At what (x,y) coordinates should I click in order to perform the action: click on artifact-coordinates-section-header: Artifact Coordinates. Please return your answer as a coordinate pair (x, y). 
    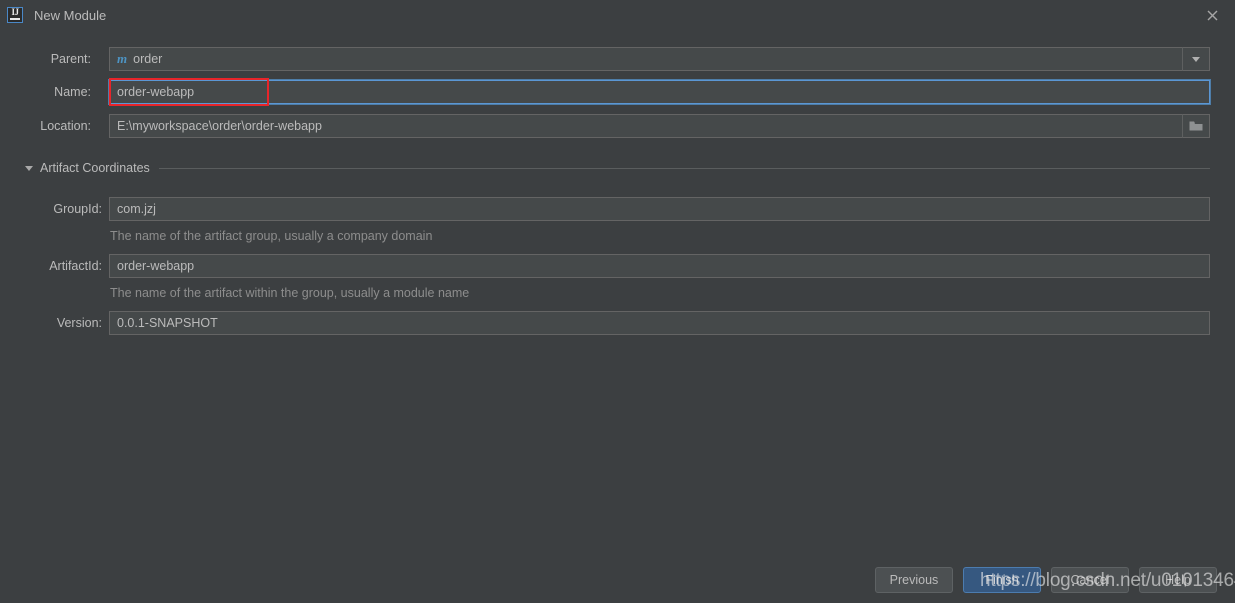
    Looking at the image, I should click on (617, 168).